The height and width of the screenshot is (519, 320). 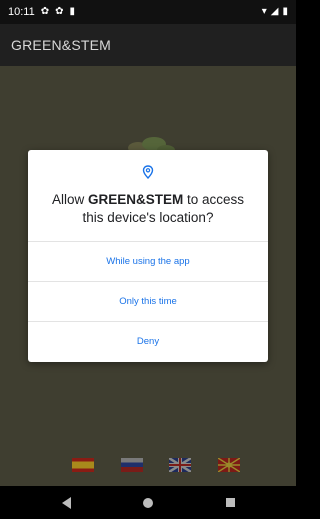 I want to click on only-this-time-label: Only this time, so click(x=148, y=301).